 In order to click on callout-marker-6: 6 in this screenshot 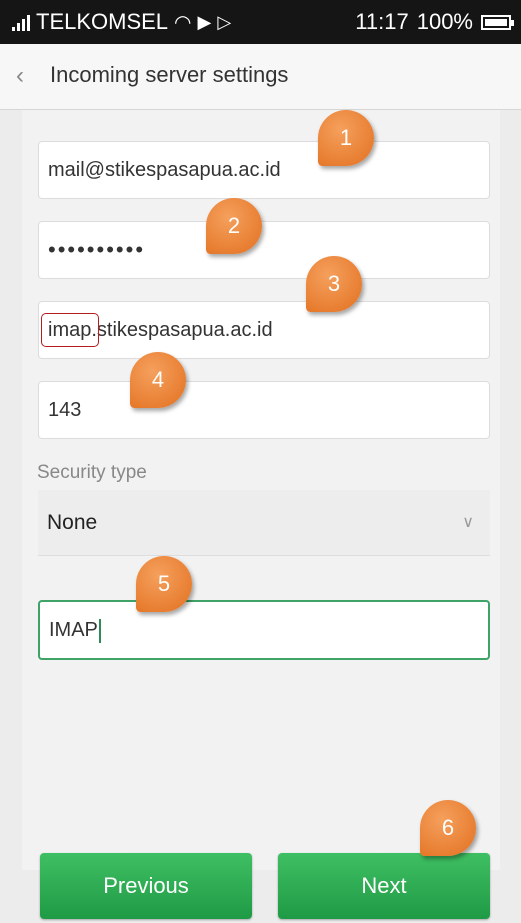, I will do `click(448, 828)`.